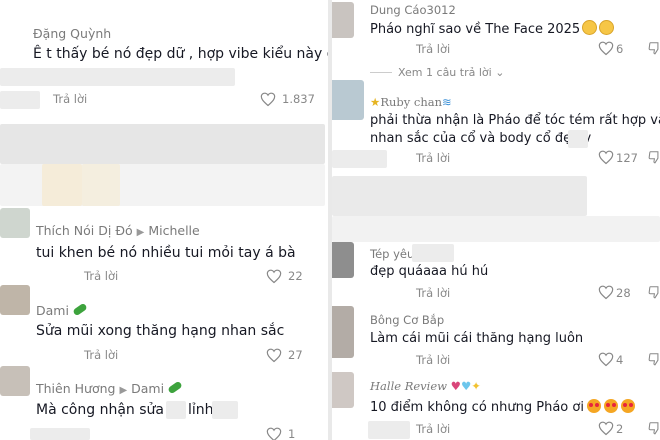  What do you see at coordinates (476, 386) in the screenshot?
I see `sparkles-emoji-icon: ✦` at bounding box center [476, 386].